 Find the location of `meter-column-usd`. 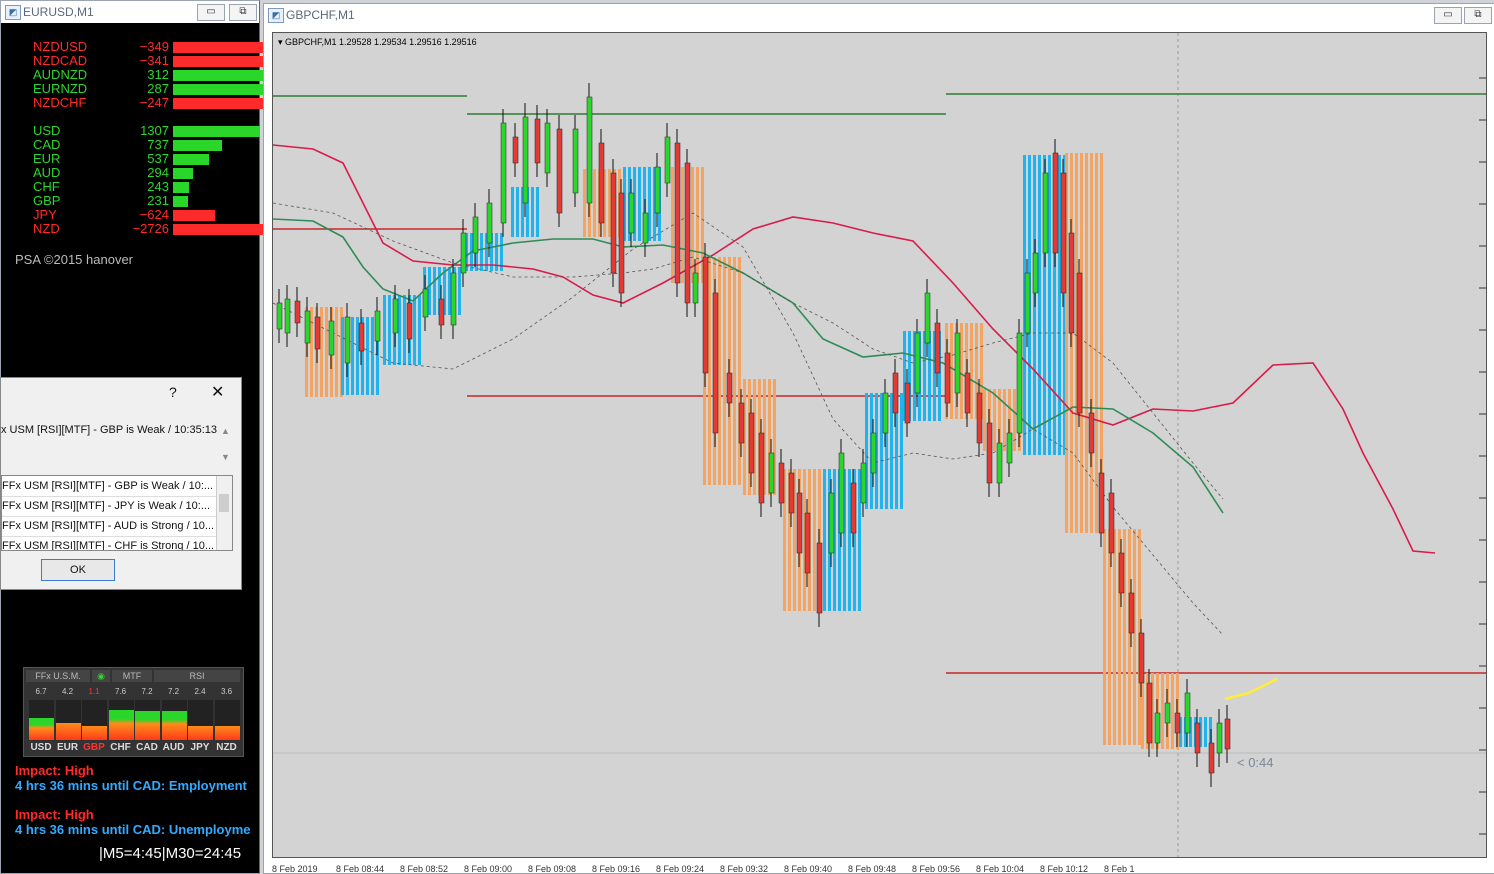

meter-column-usd is located at coordinates (41, 720).